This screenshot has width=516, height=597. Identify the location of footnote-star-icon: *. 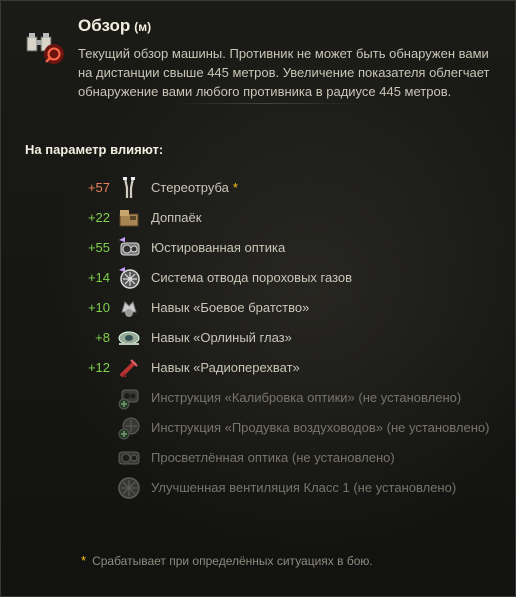
(84, 560).